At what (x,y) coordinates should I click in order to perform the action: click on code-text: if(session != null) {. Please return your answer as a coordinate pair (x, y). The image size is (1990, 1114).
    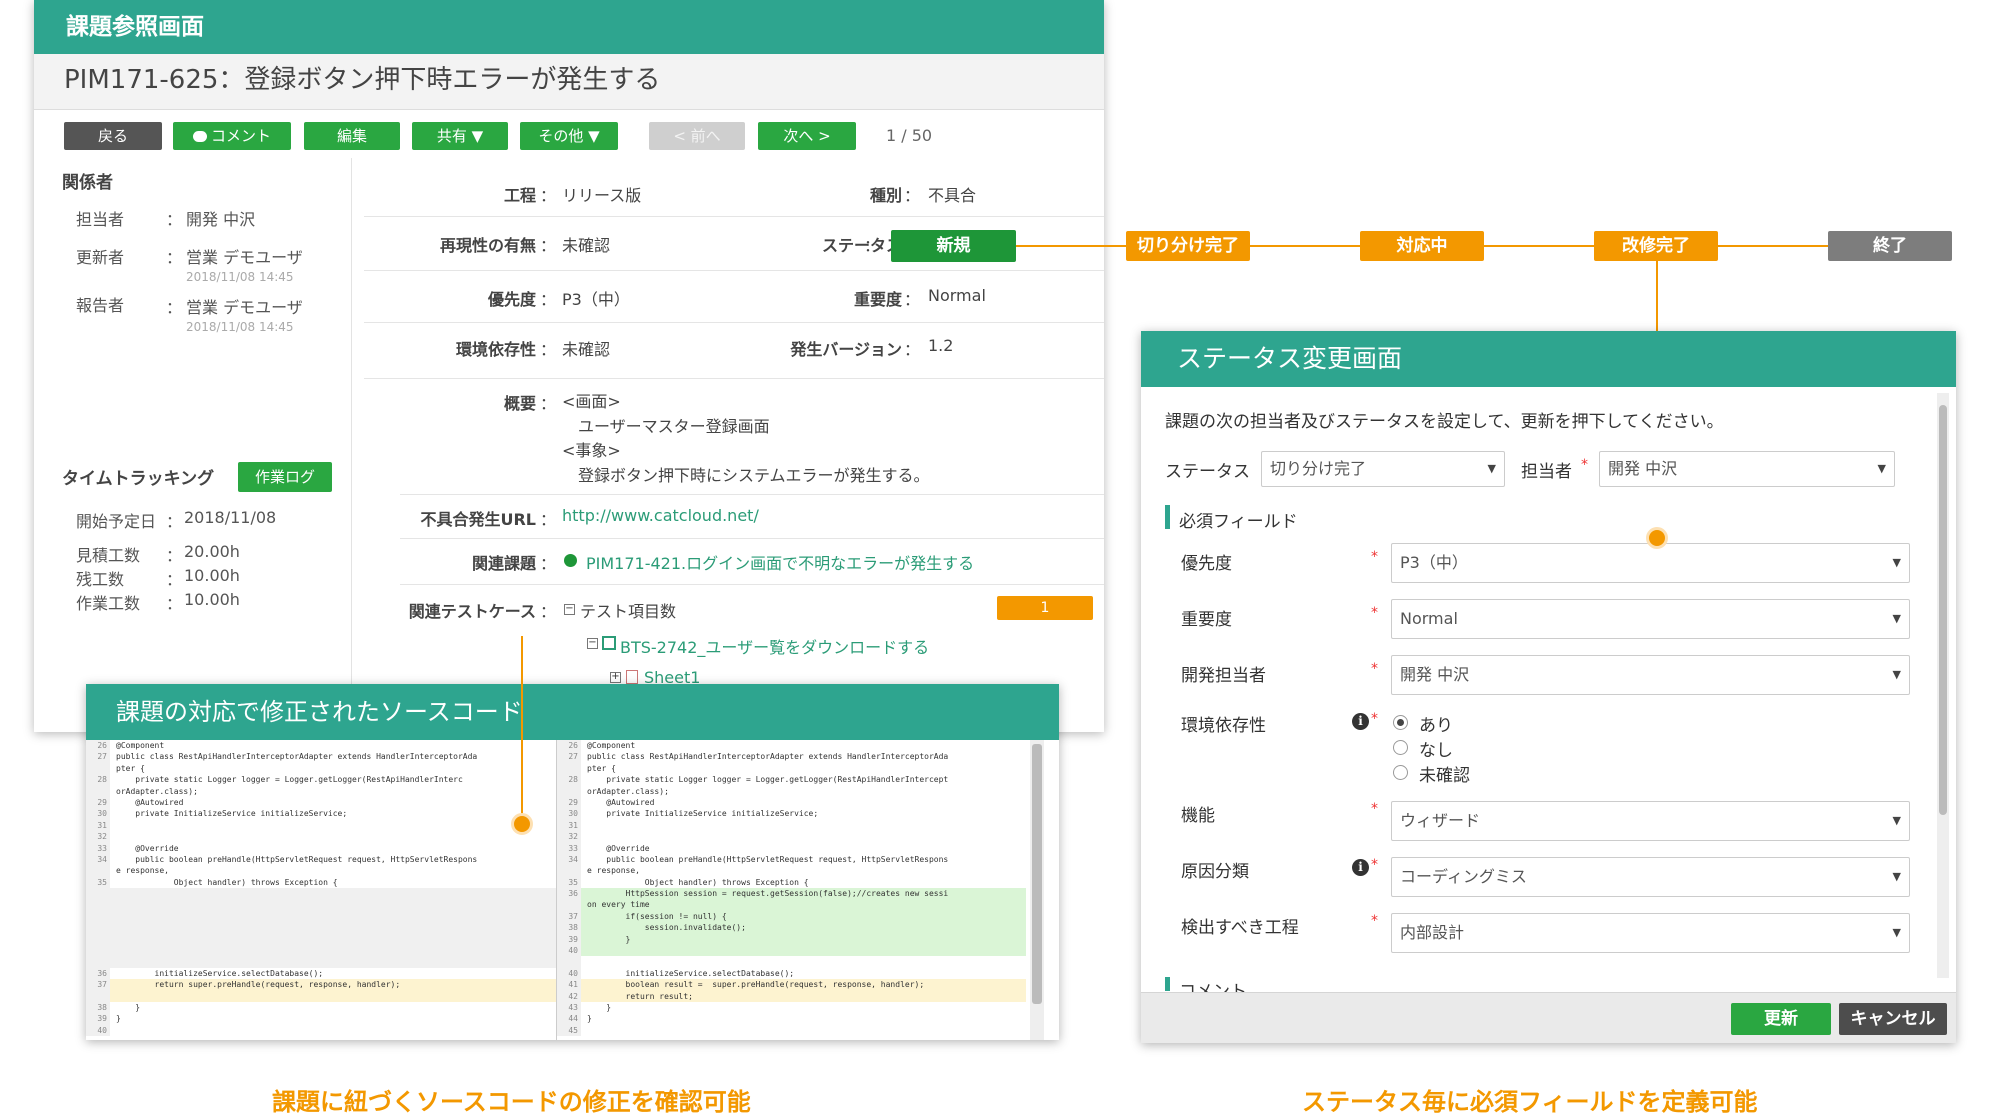
    Looking at the image, I should click on (657, 916).